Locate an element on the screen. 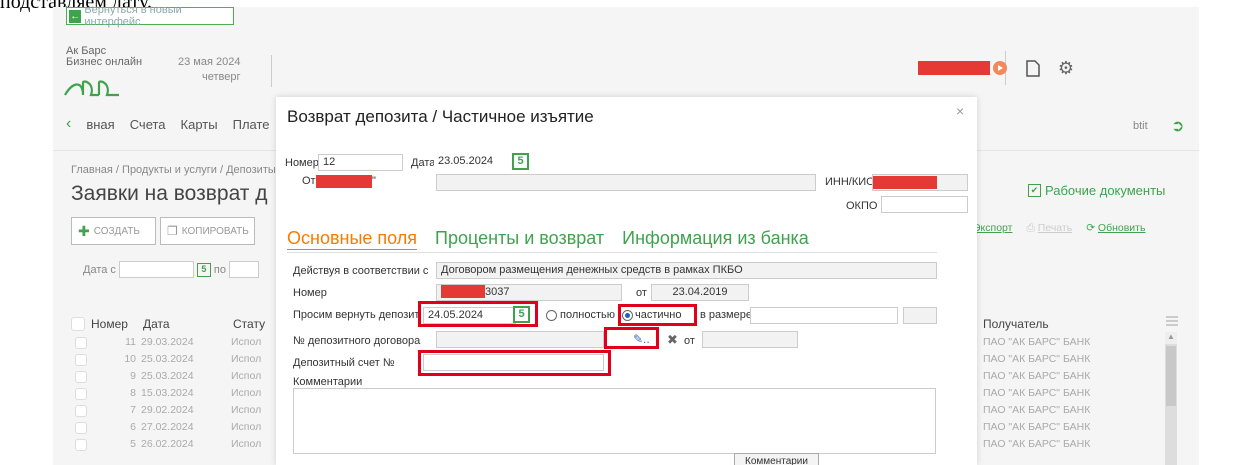 The image size is (1243, 465). arrow-left-icon: ← is located at coordinates (75, 16).